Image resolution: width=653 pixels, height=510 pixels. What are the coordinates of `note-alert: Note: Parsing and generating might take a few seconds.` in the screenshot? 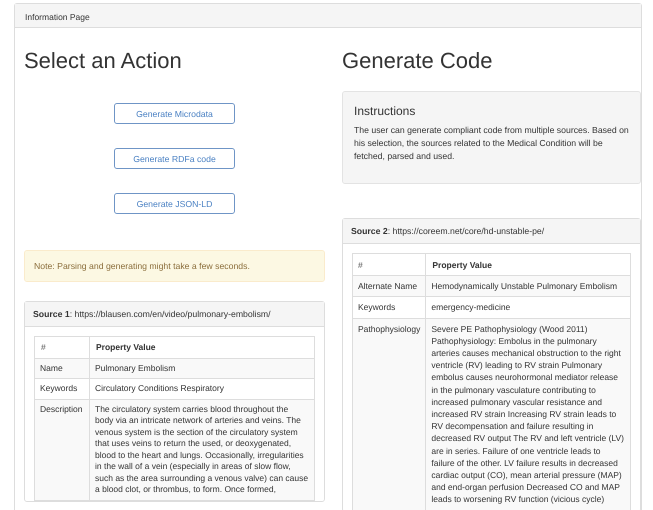 It's located at (174, 266).